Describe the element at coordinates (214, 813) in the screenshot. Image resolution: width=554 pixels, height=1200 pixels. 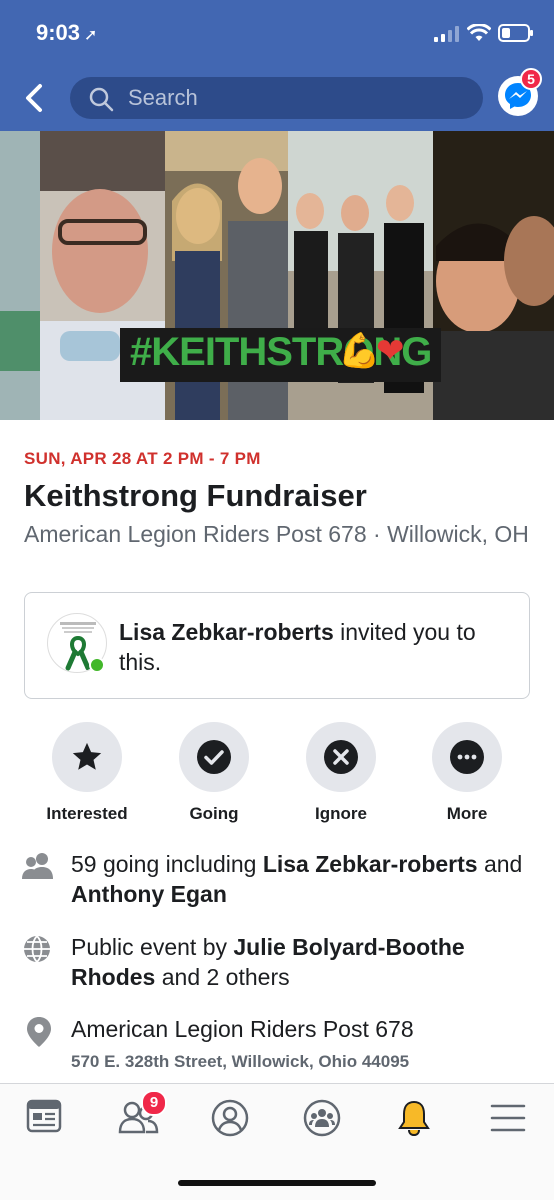
I see `going-label: Going` at that location.